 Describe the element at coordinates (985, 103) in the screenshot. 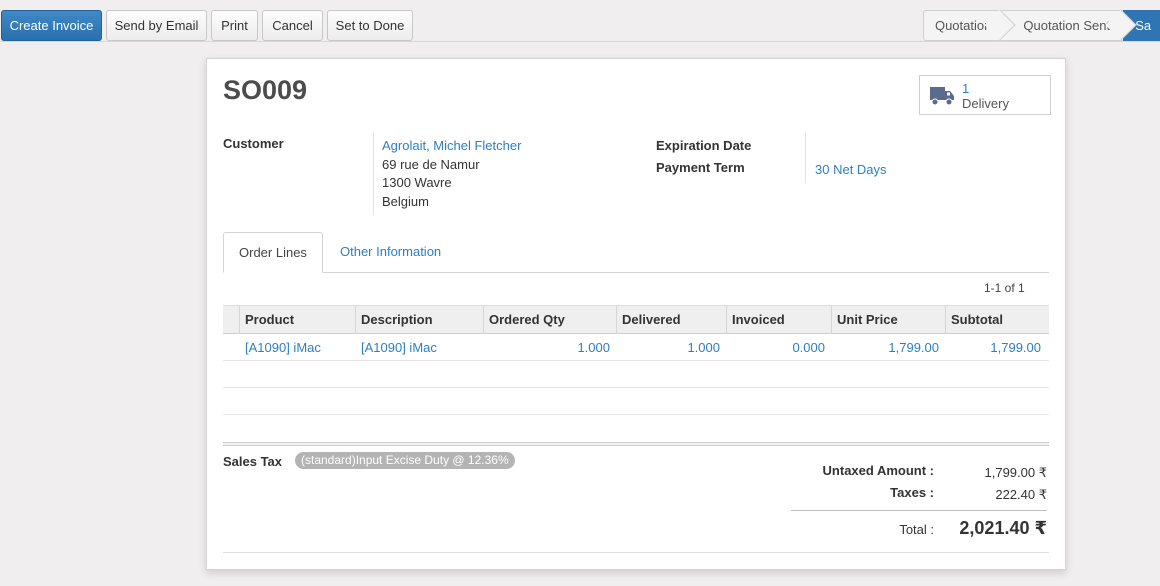

I see `delivery-label: Delivery` at that location.